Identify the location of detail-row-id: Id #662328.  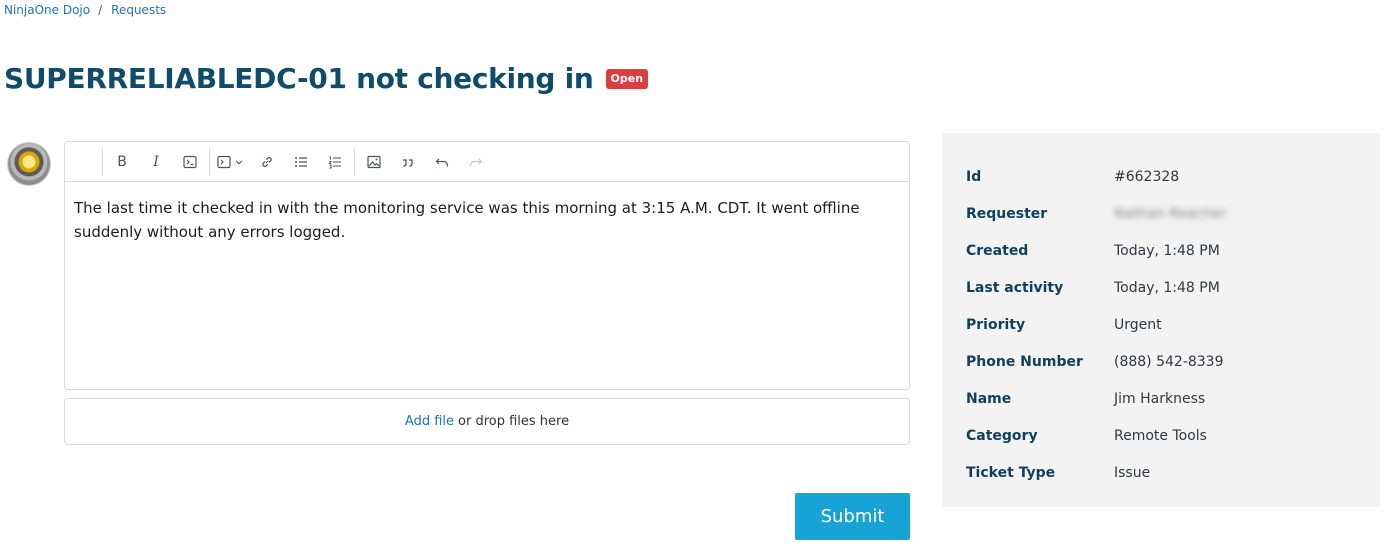
(1161, 176).